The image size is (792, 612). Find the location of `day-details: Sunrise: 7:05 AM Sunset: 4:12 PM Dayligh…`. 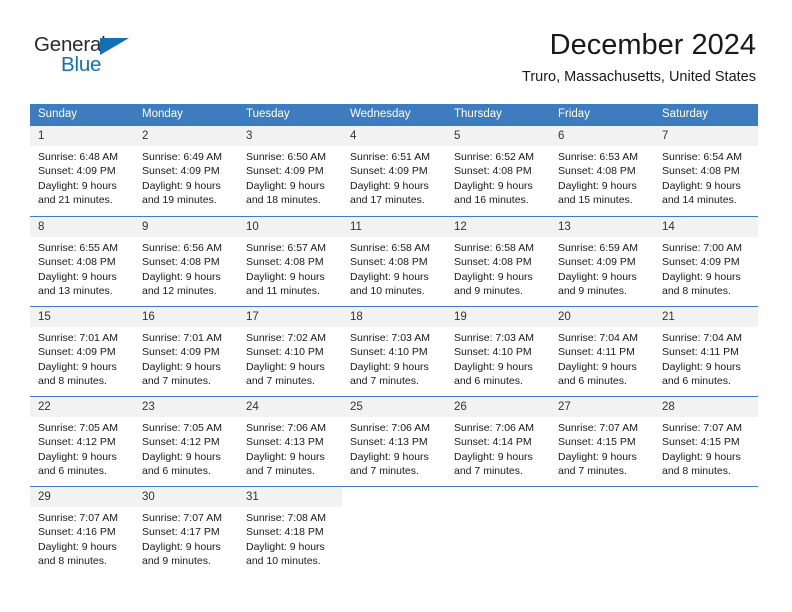

day-details: Sunrise: 7:05 AM Sunset: 4:12 PM Dayligh… is located at coordinates (186, 448).